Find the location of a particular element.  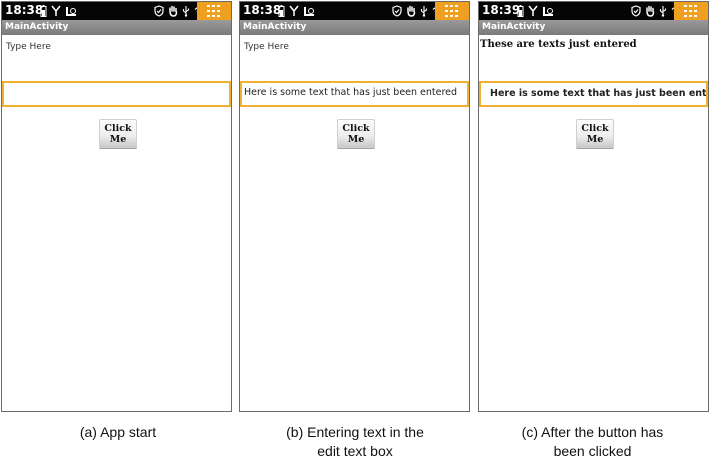

caption-line: been clicked is located at coordinates (592, 451).